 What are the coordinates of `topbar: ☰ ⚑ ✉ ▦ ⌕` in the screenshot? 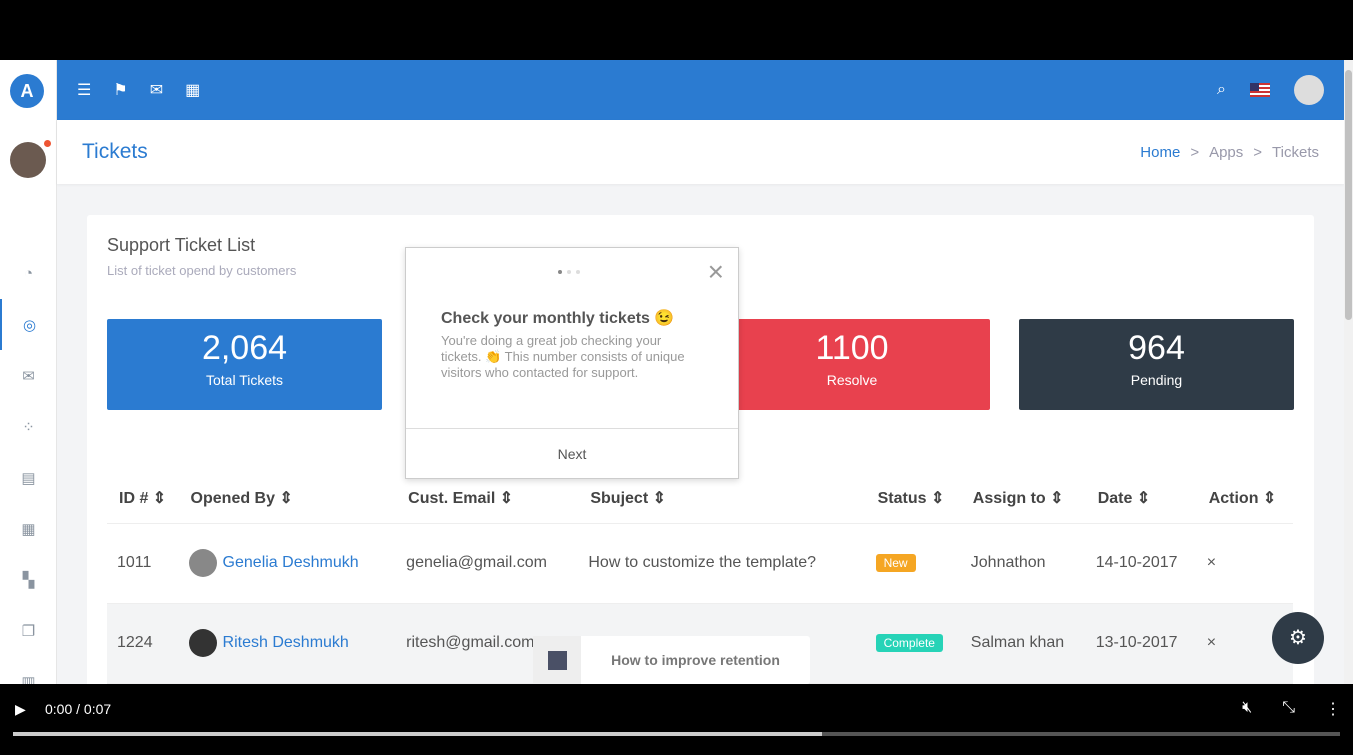 It's located at (700, 90).